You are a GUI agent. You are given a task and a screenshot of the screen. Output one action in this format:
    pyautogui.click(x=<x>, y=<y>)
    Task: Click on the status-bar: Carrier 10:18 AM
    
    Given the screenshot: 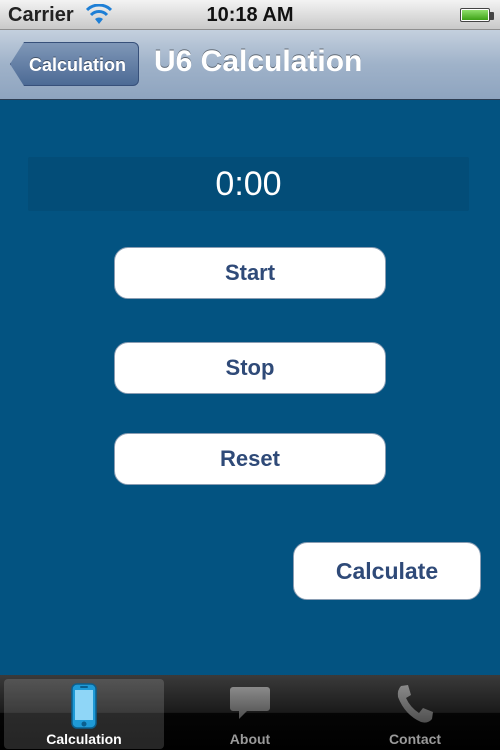 What is the action you would take?
    pyautogui.click(x=250, y=15)
    